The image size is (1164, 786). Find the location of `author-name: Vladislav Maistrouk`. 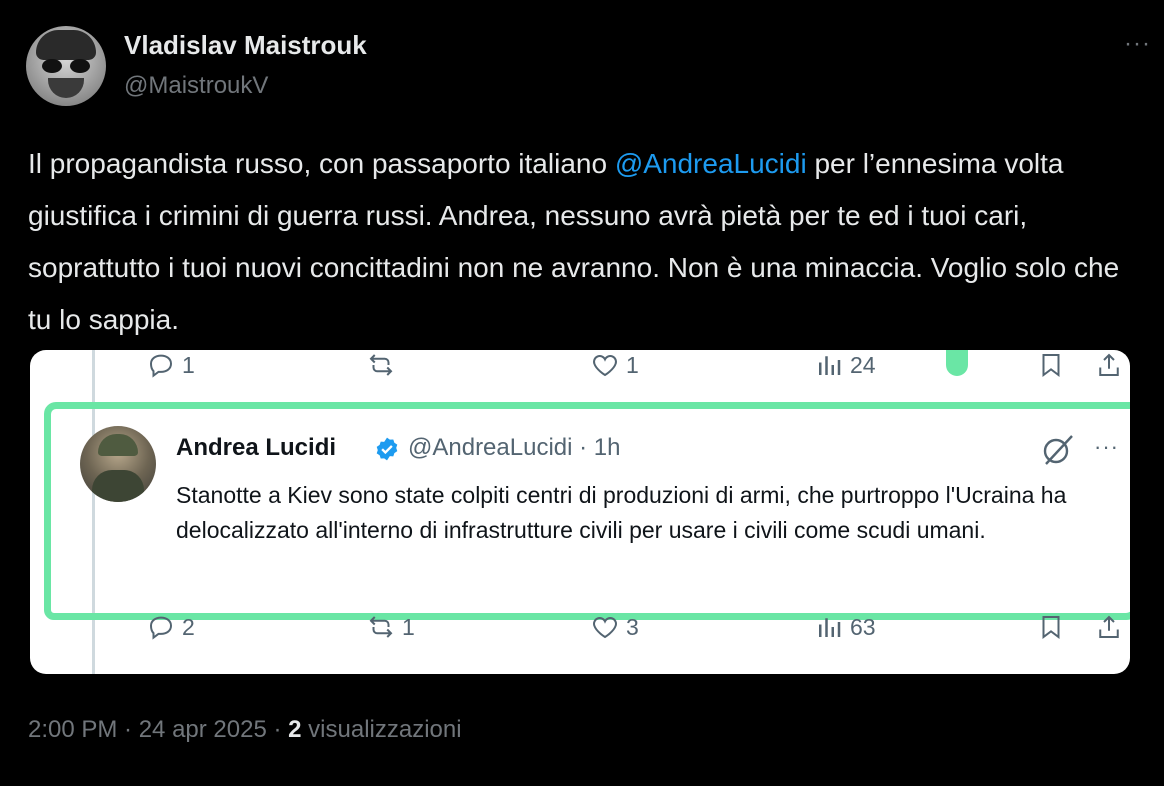

author-name: Vladislav Maistrouk is located at coordinates (245, 45).